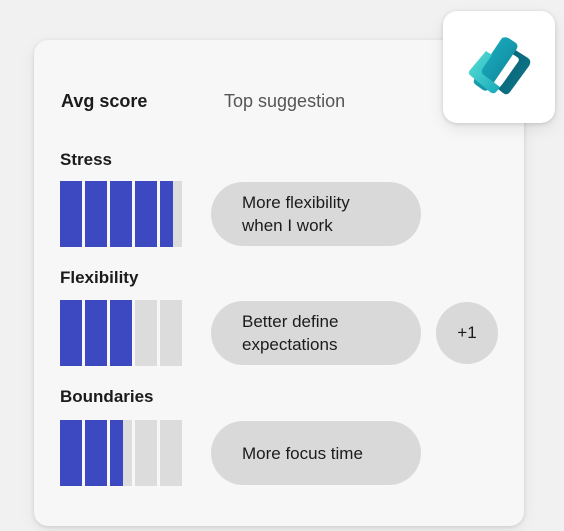 Image resolution: width=564 pixels, height=531 pixels. I want to click on score-bars-boundaries, so click(121, 453).